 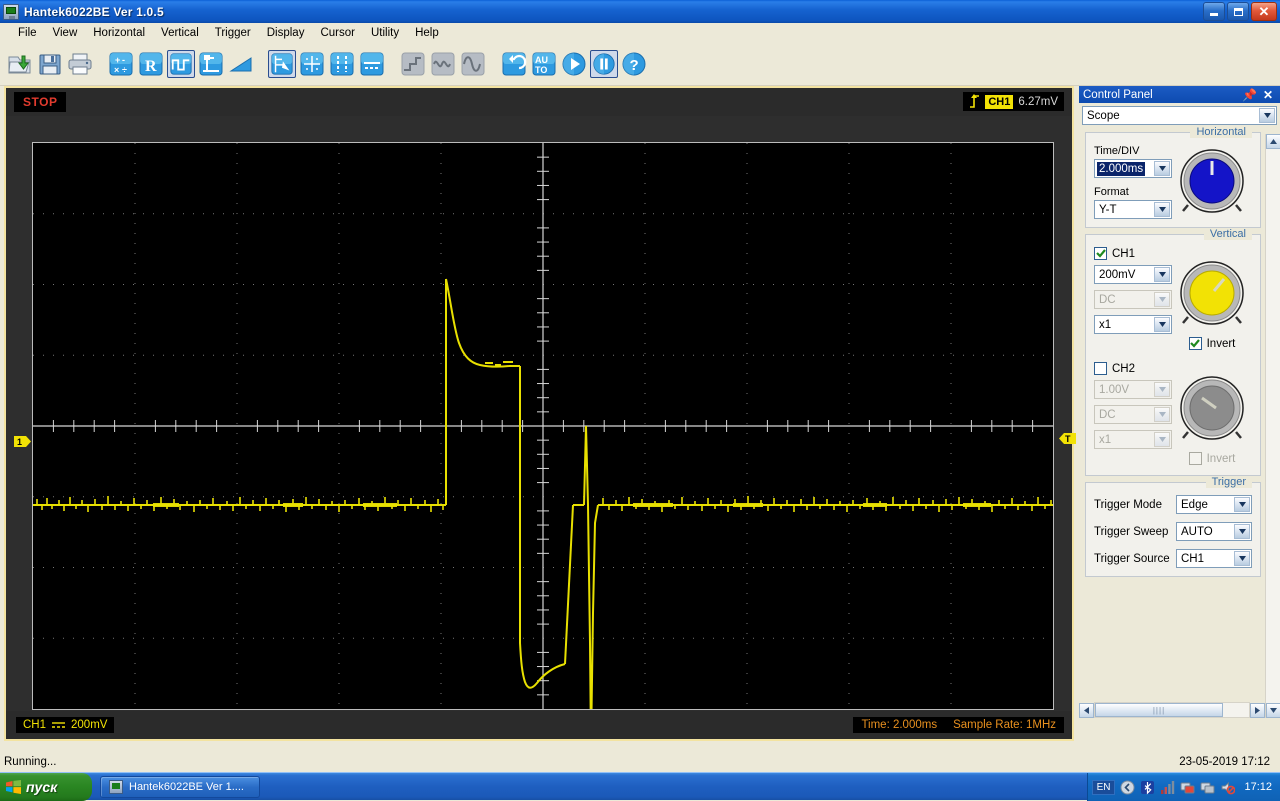 What do you see at coordinates (286, 33) in the screenshot?
I see `menu-display: Display` at bounding box center [286, 33].